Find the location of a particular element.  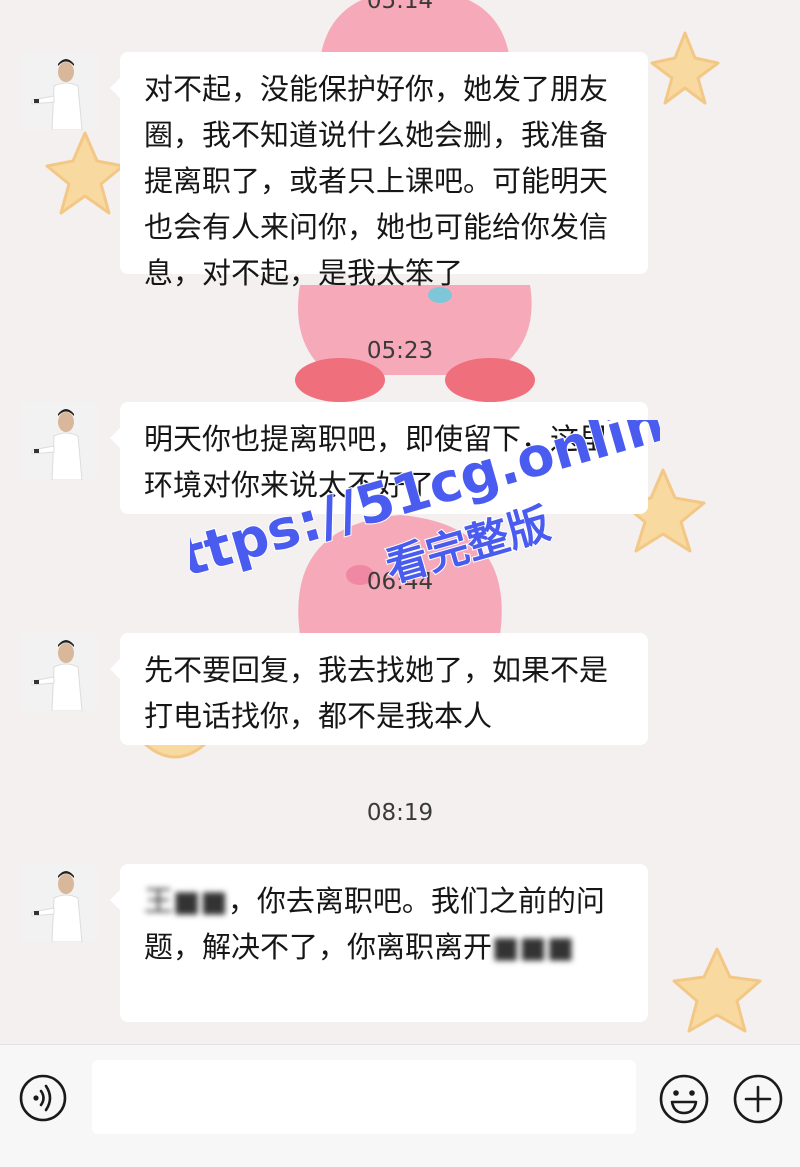

timestamp: 08:19 is located at coordinates (400, 813).